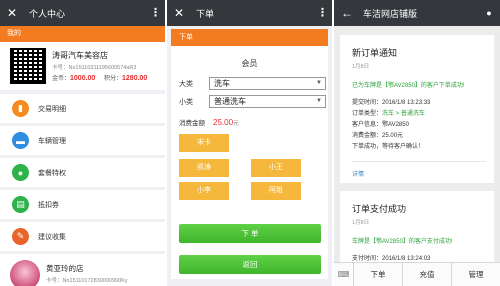 The height and width of the screenshot is (286, 500). I want to click on shop-card-2: 黄亚玲的店 卡号：No15110172830000900Ky, so click(82, 270).